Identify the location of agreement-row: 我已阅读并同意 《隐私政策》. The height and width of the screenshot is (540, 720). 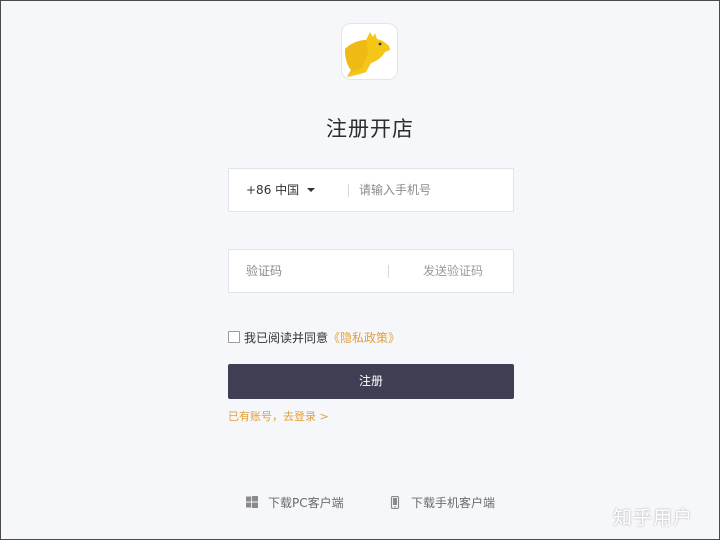
(314, 337).